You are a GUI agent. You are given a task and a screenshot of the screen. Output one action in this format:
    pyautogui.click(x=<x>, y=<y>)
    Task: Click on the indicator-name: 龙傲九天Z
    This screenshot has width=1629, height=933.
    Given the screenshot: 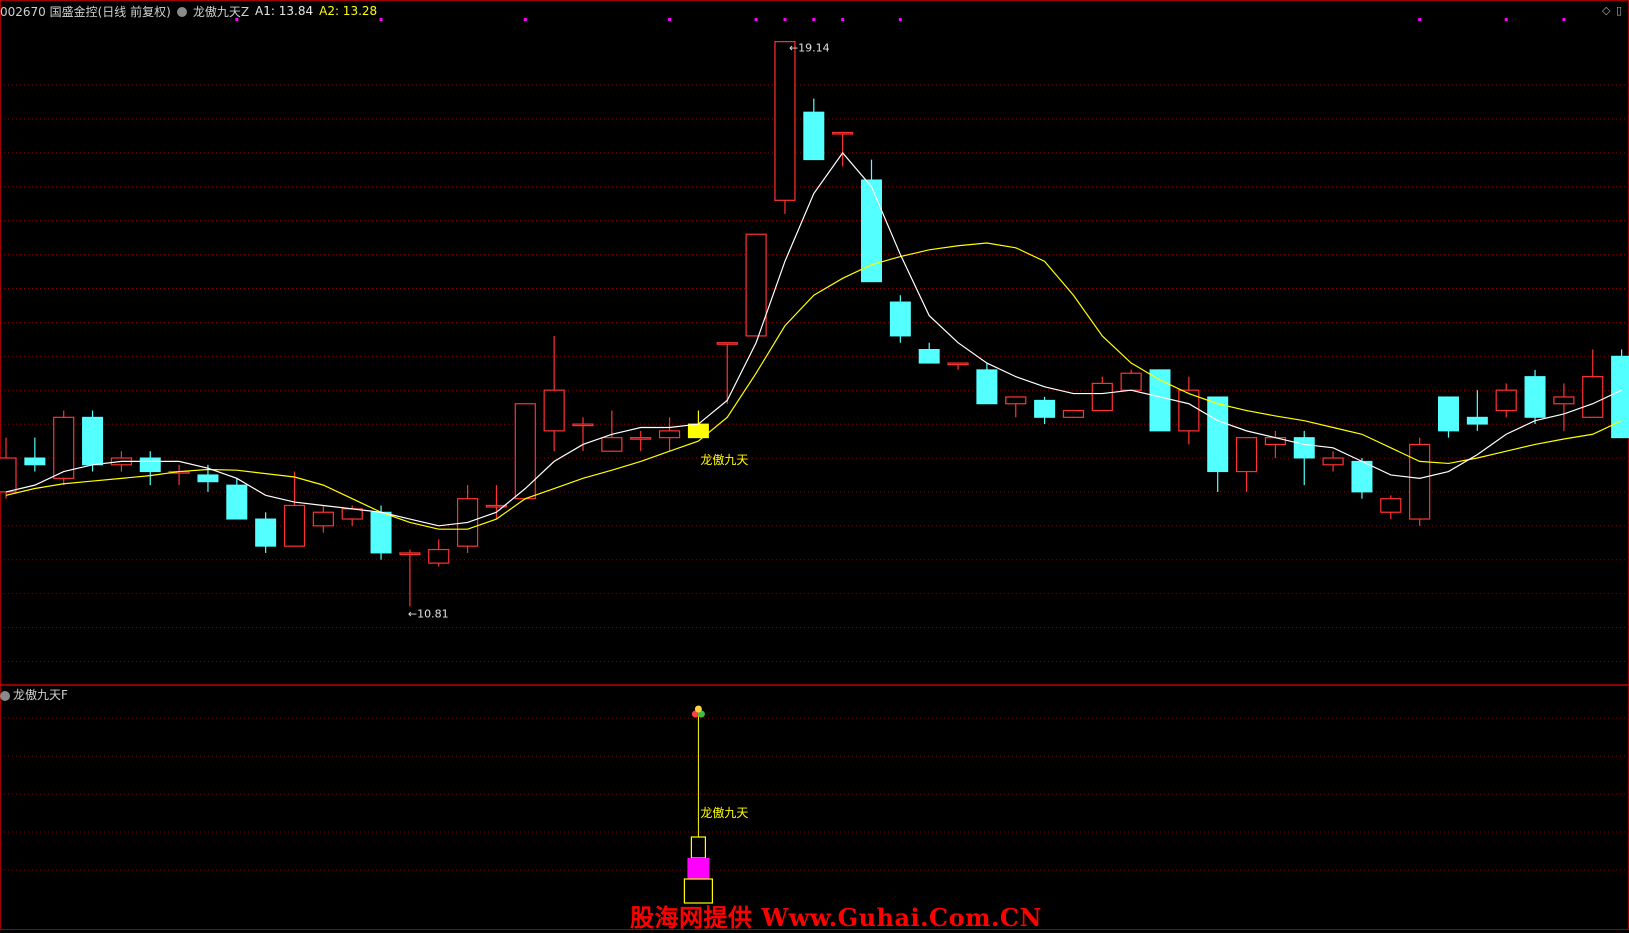 What is the action you would take?
    pyautogui.click(x=221, y=11)
    